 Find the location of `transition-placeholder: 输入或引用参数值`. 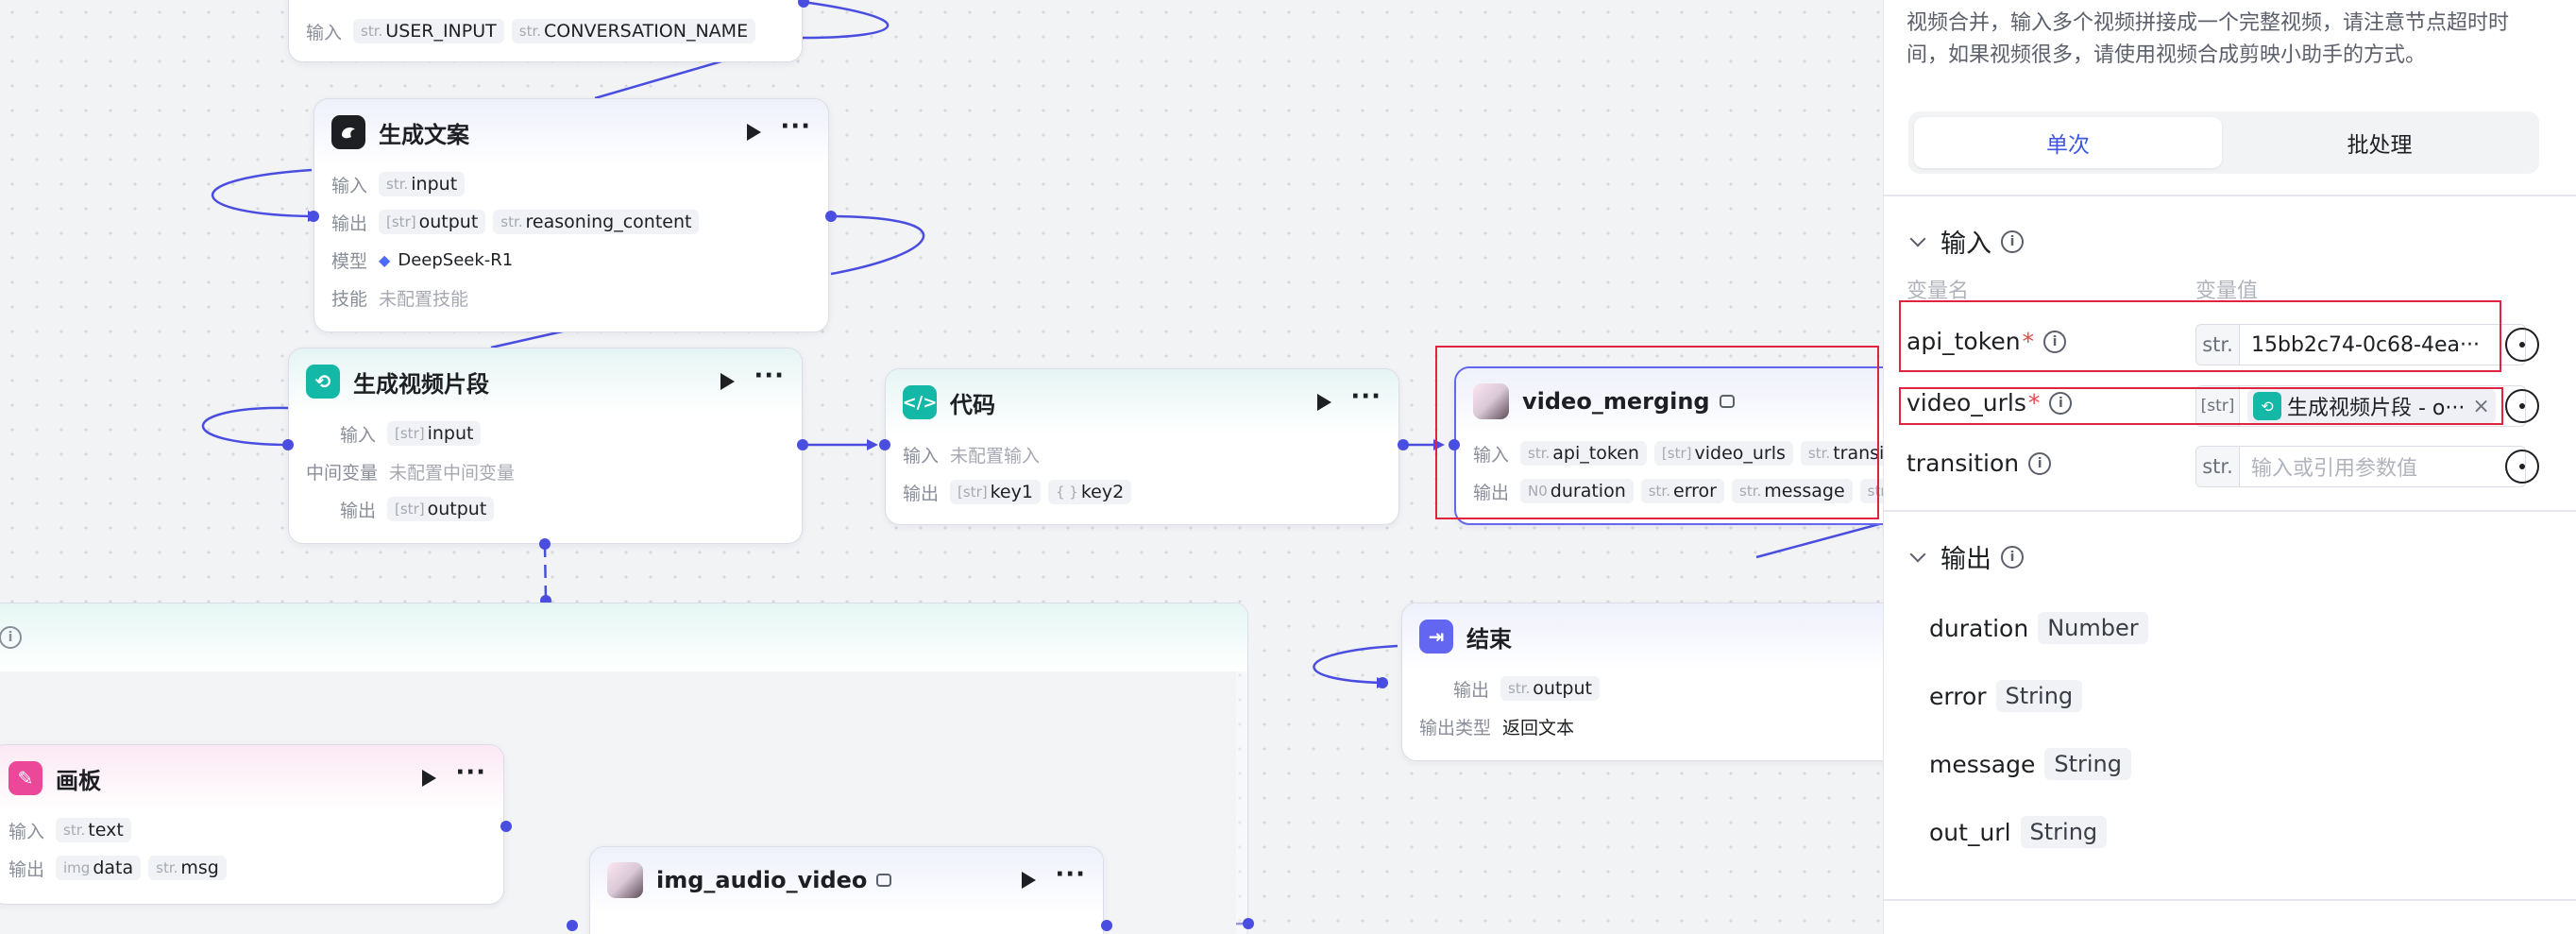

transition-placeholder: 输入或引用参数值 is located at coordinates (2334, 469).